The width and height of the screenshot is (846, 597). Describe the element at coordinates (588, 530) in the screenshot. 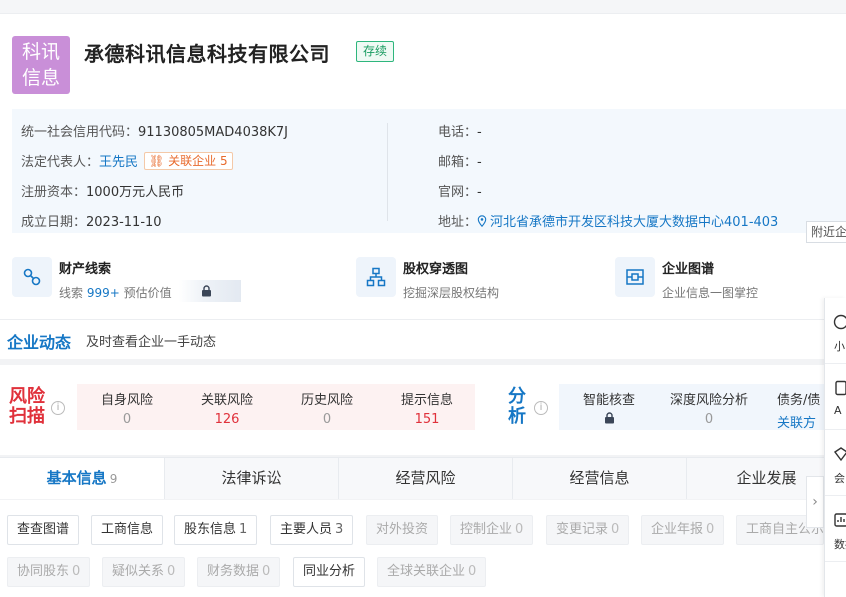

I see `chip-change-log: 变更记录 0` at that location.